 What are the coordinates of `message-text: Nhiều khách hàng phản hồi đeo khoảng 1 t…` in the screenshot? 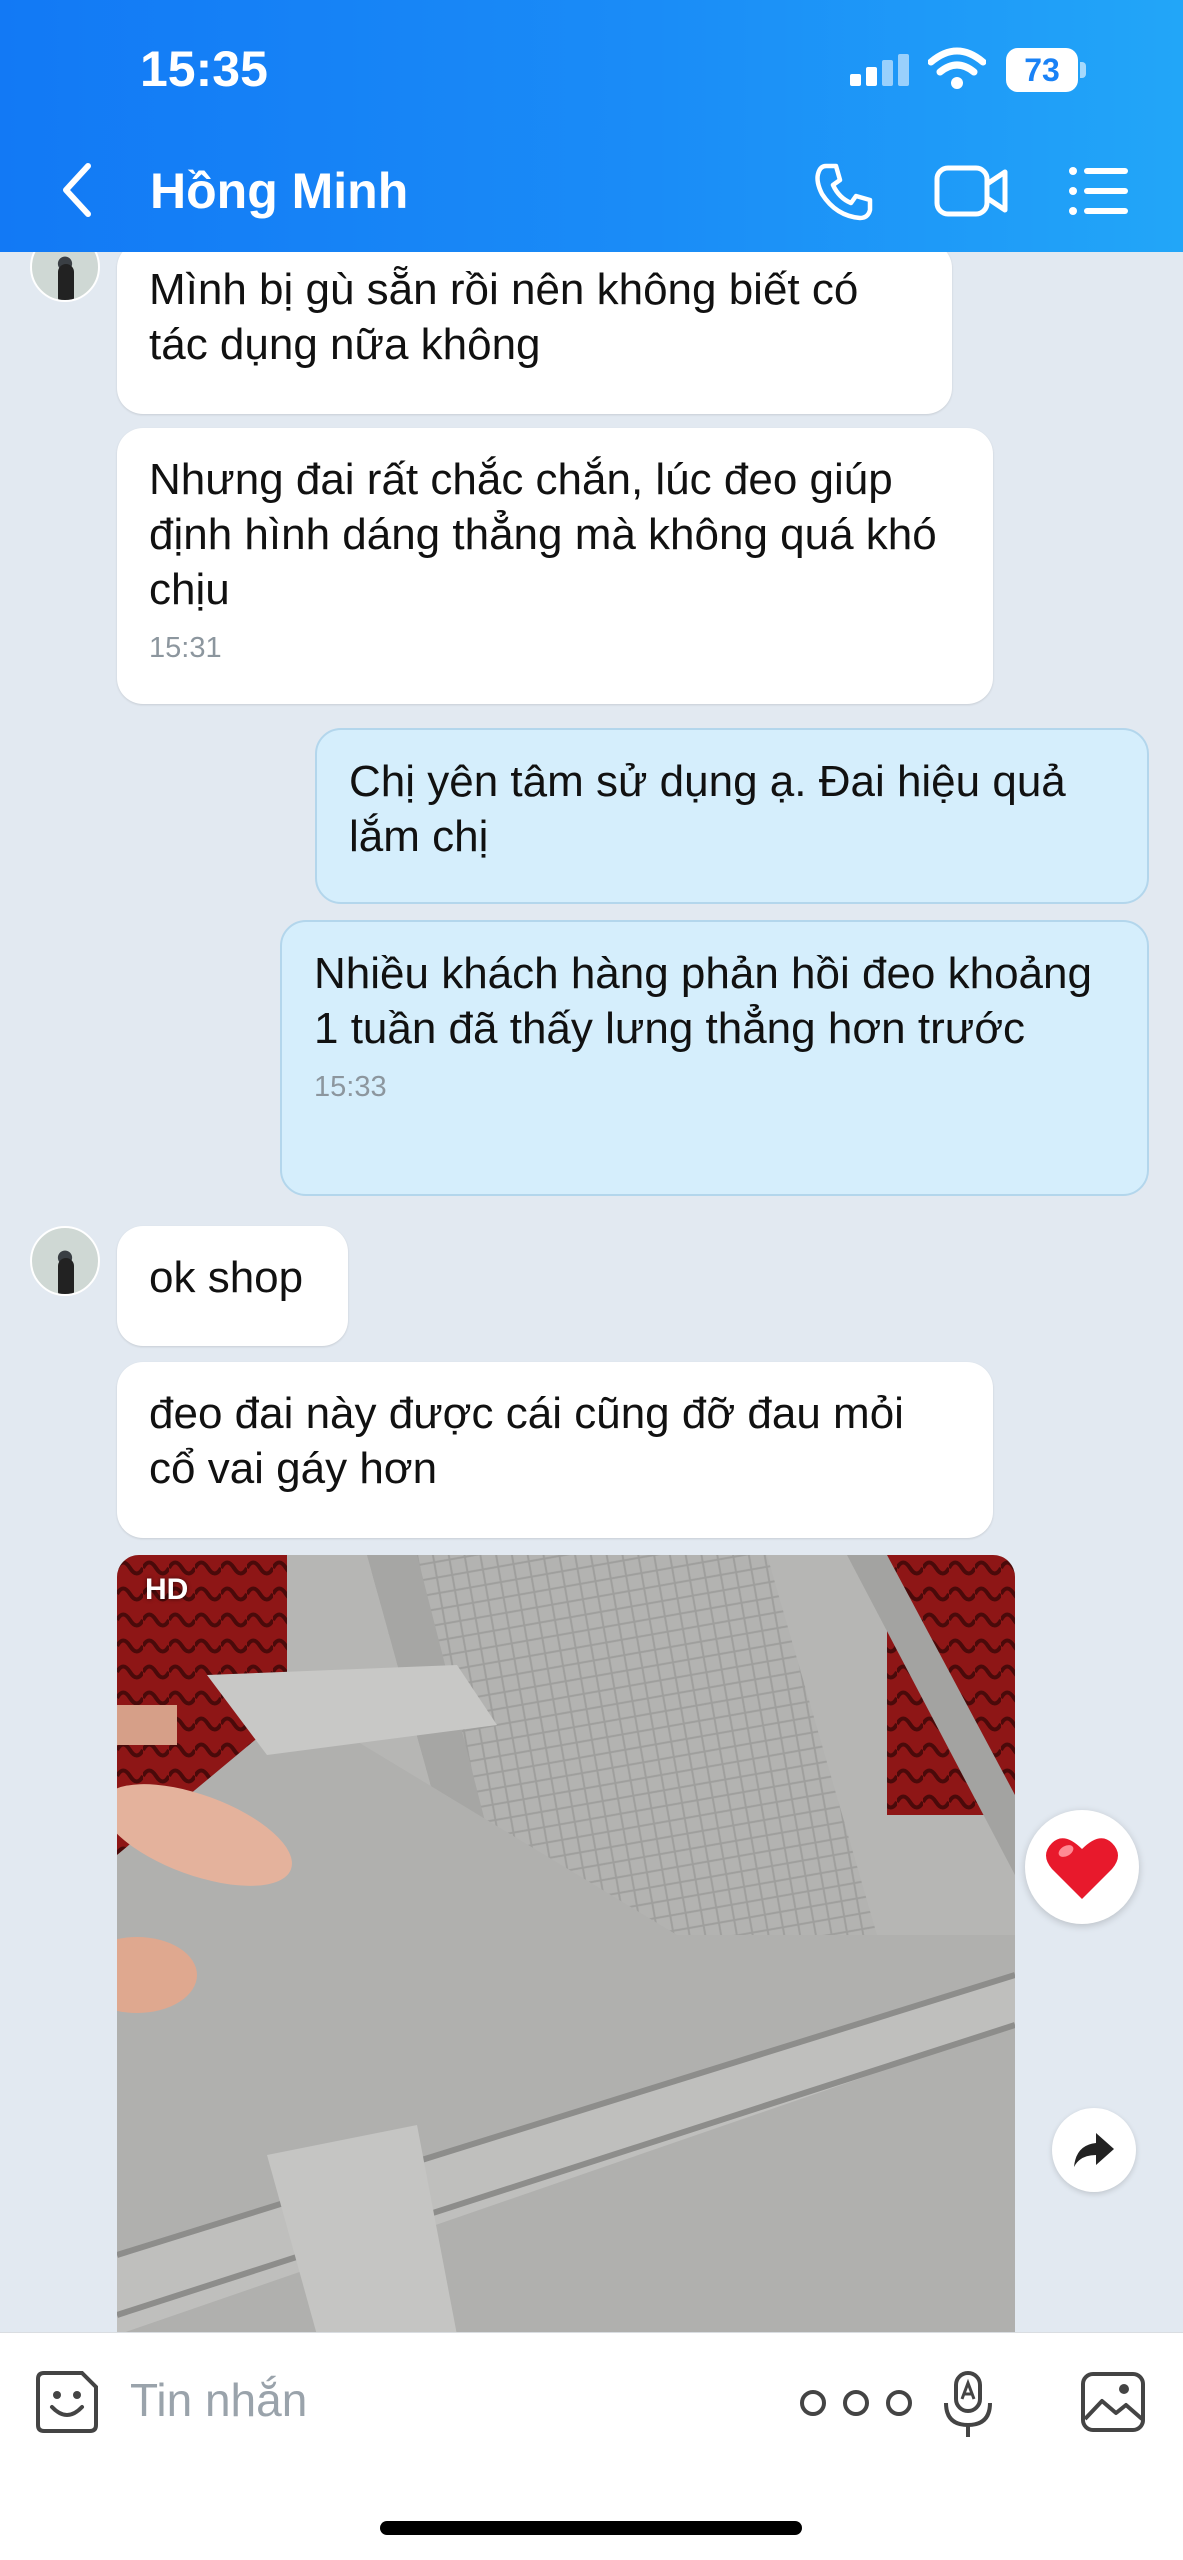 It's located at (703, 1001).